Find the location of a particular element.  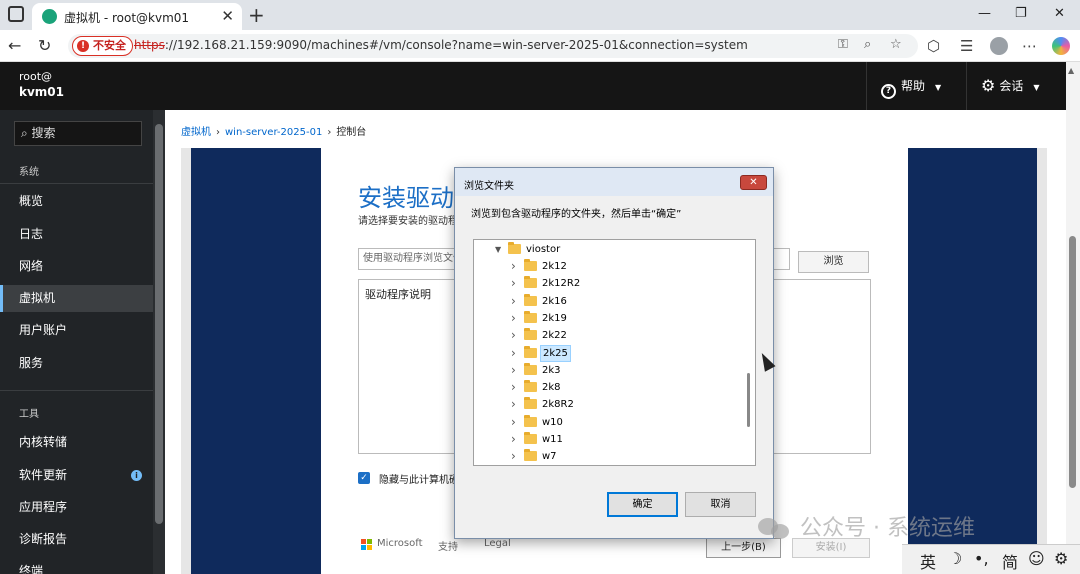

sidebar-item-logs: 日志 is located at coordinates (76, 234).